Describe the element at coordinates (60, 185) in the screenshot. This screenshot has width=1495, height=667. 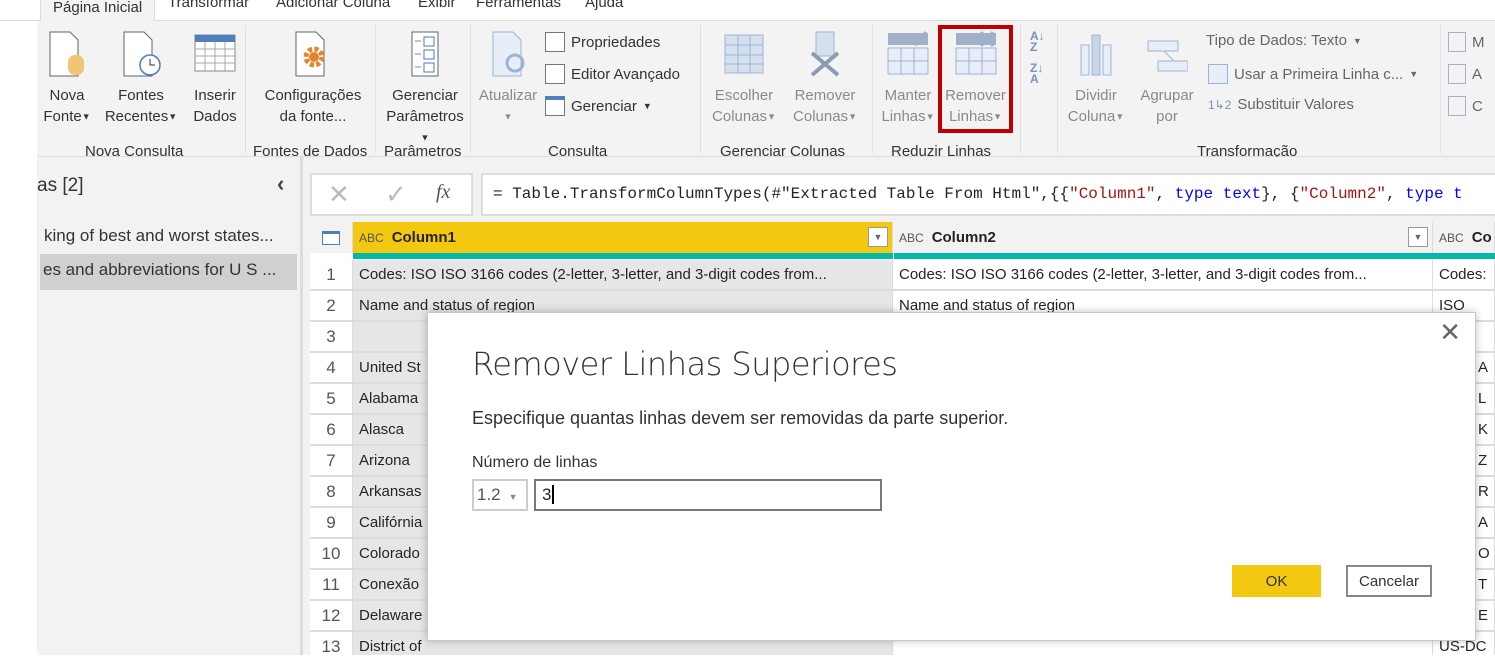
I see `queries-title: as [2]` at that location.